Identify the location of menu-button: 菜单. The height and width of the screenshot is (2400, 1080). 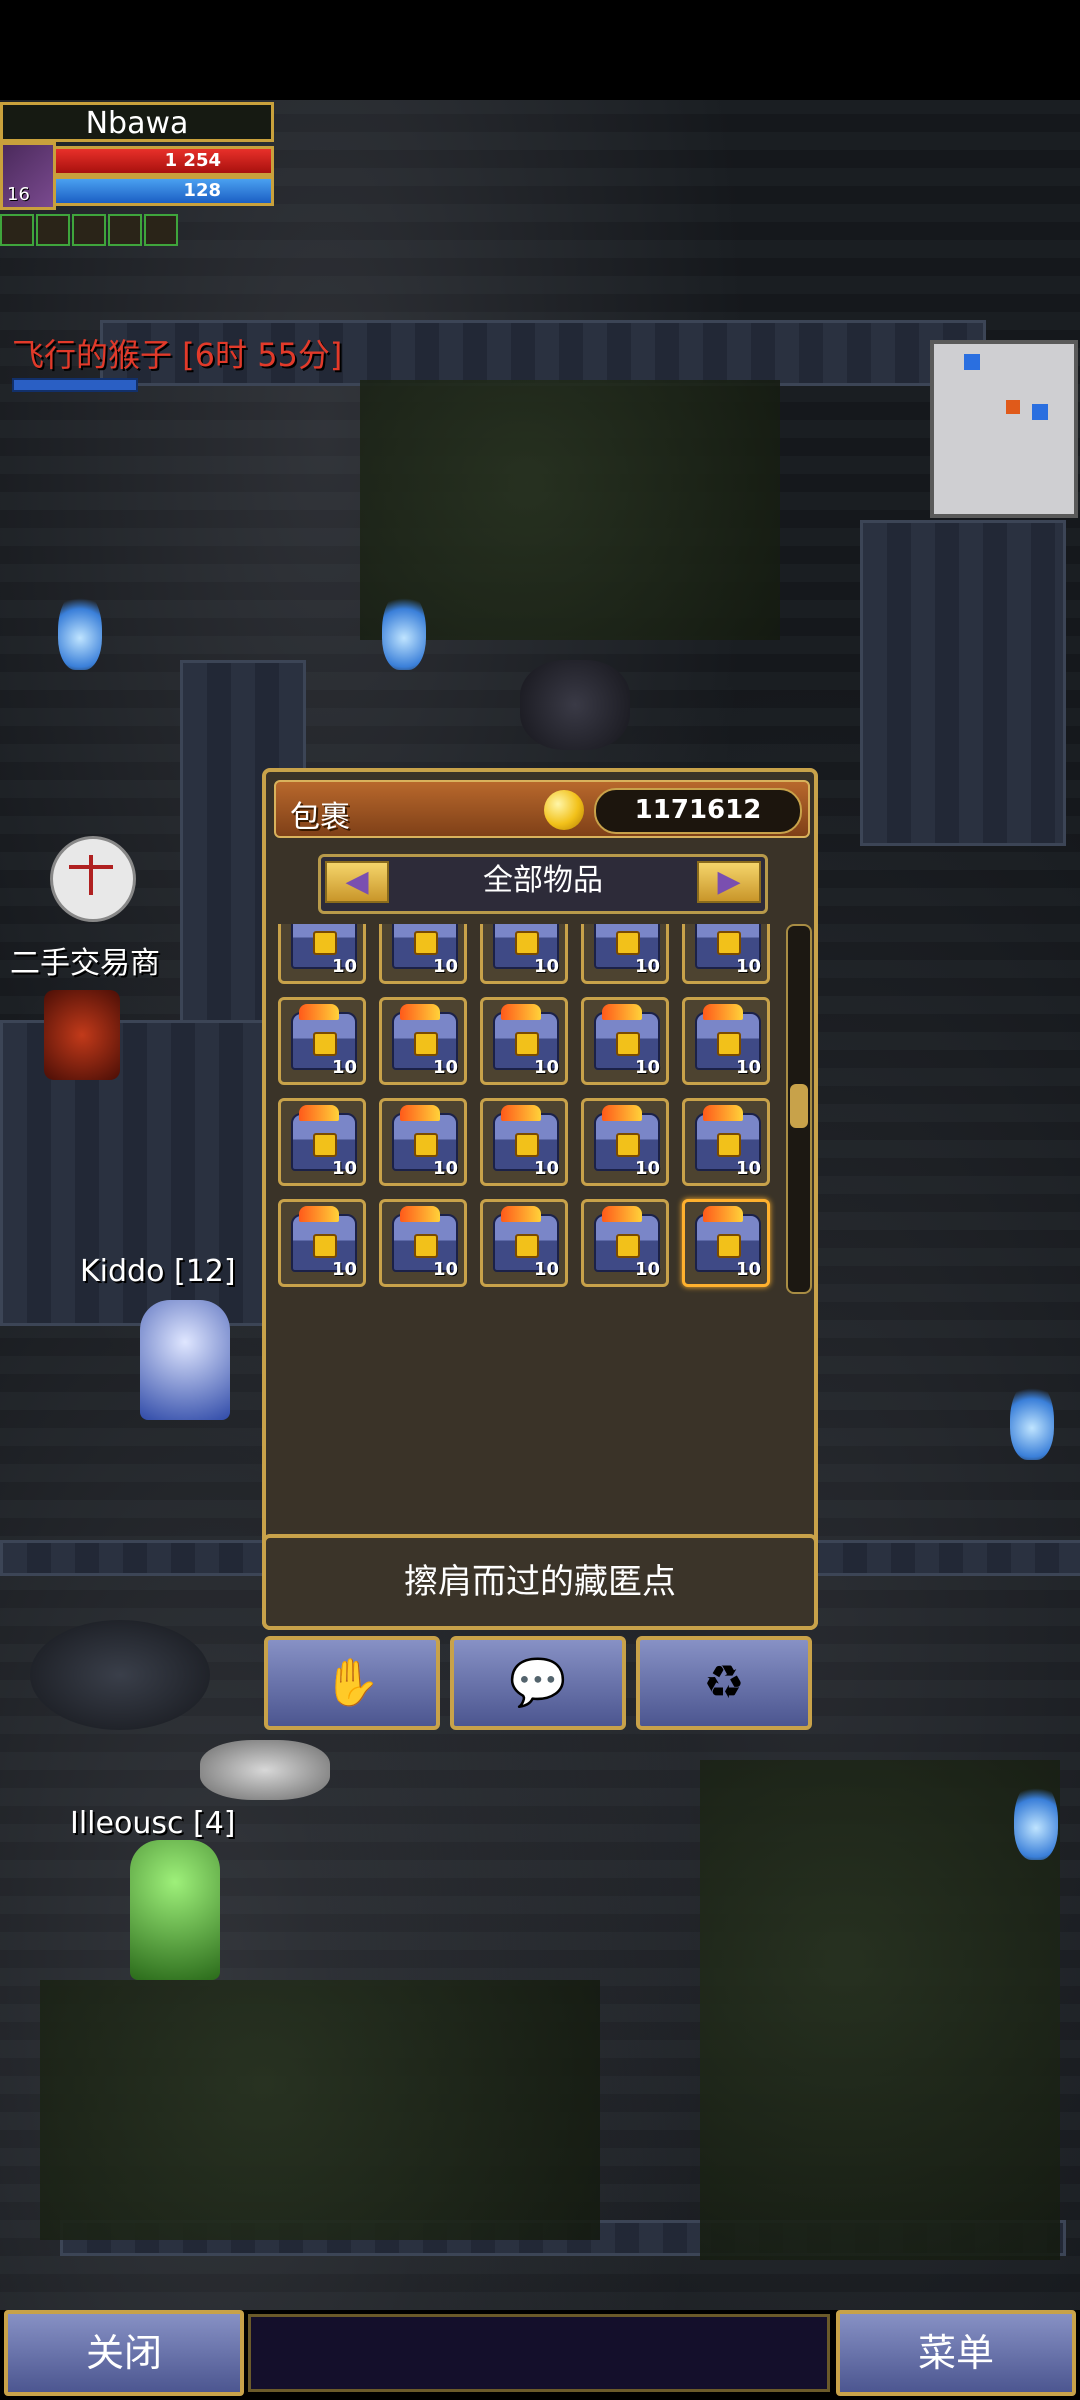
(956, 2353).